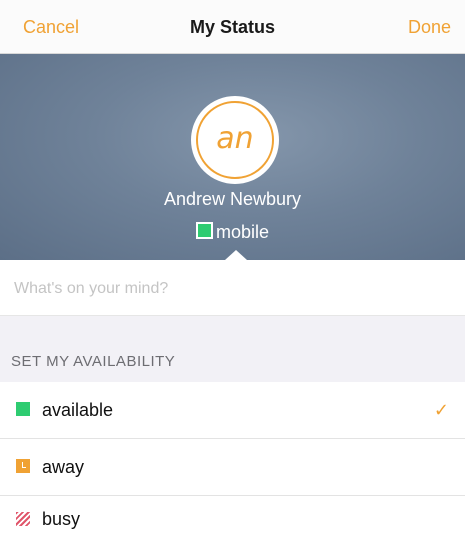  I want to click on available-square-icon, so click(23, 409).